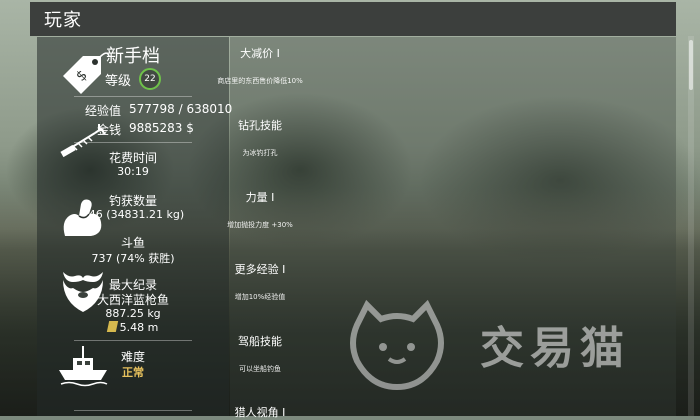 The image size is (700, 420). Describe the element at coordinates (260, 412) in the screenshot. I see `skill-name: 猎人视角 I` at that location.